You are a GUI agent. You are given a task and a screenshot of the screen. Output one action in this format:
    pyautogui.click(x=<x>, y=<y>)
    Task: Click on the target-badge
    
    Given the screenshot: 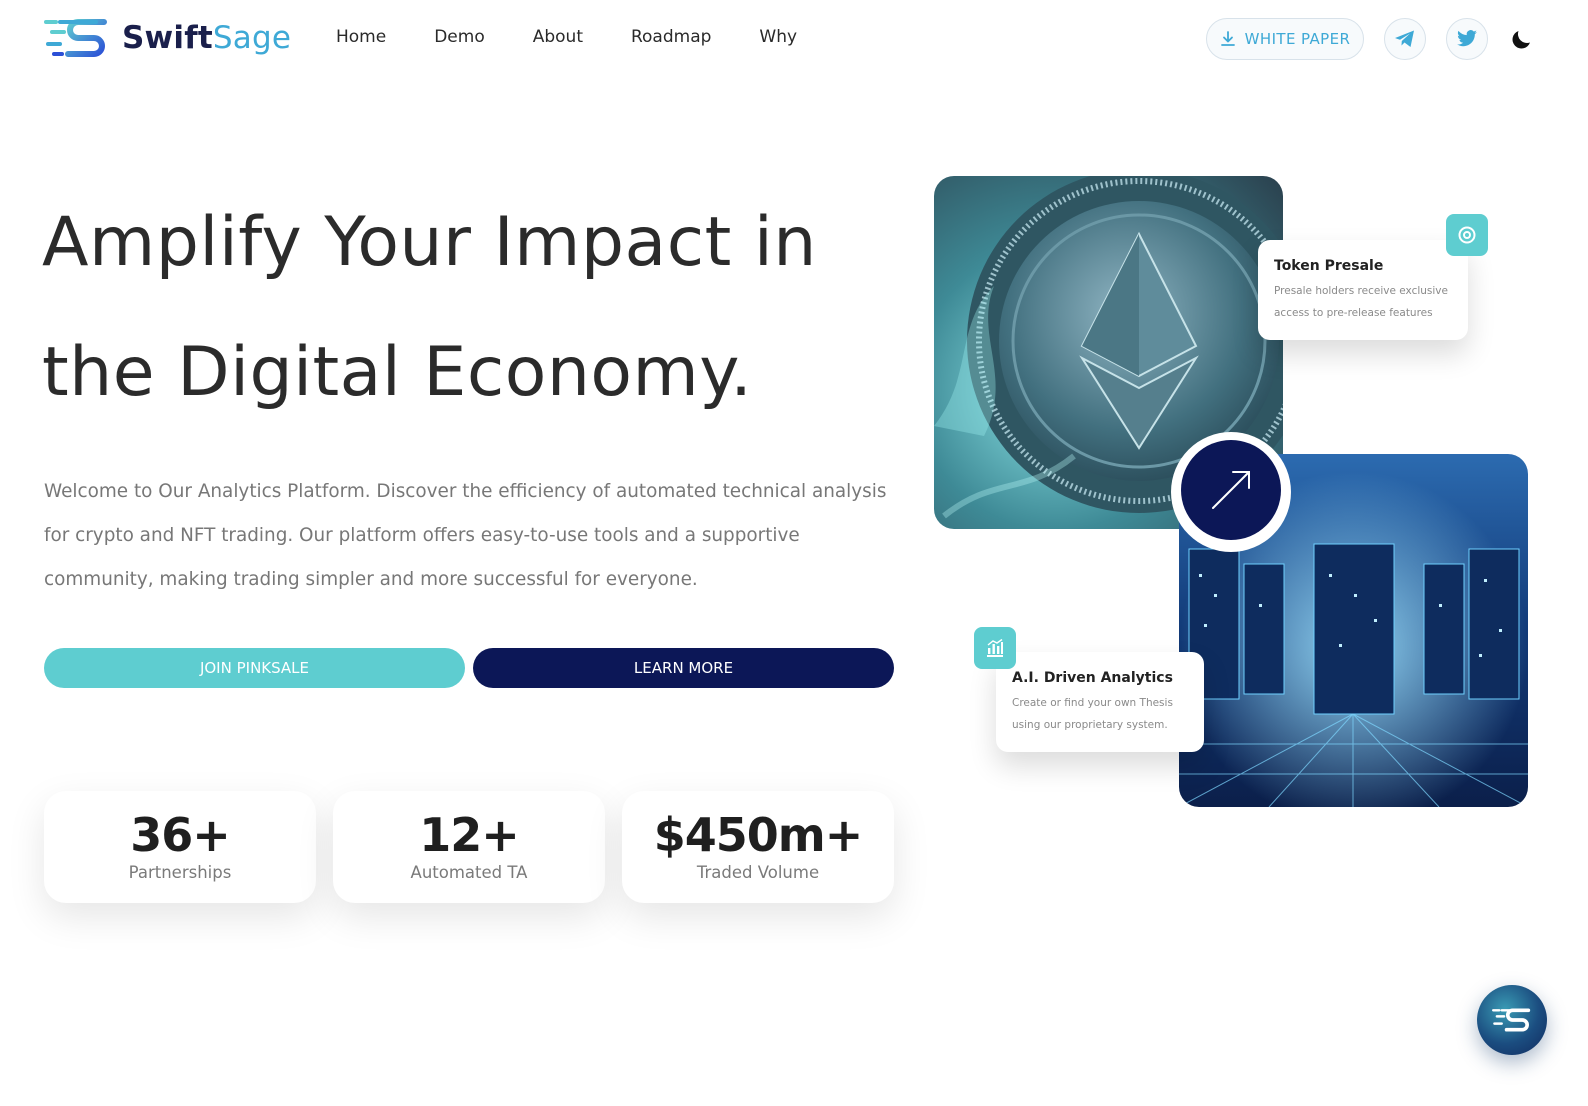 What is the action you would take?
    pyautogui.click(x=1467, y=235)
    